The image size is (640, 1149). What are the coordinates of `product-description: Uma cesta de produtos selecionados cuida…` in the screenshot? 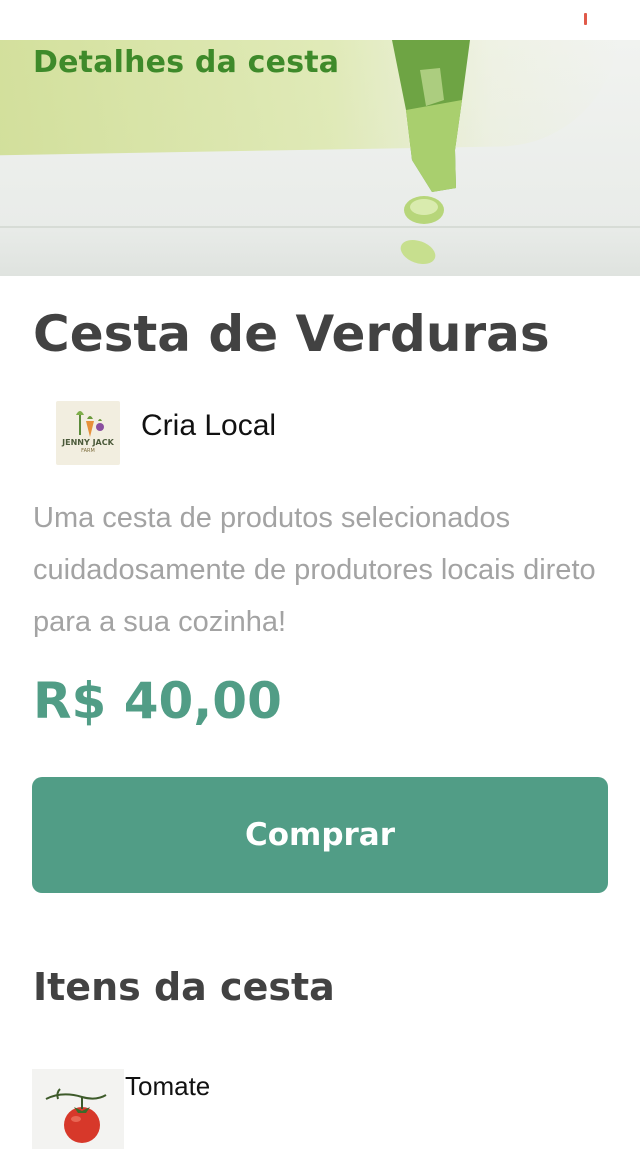 It's located at (314, 570).